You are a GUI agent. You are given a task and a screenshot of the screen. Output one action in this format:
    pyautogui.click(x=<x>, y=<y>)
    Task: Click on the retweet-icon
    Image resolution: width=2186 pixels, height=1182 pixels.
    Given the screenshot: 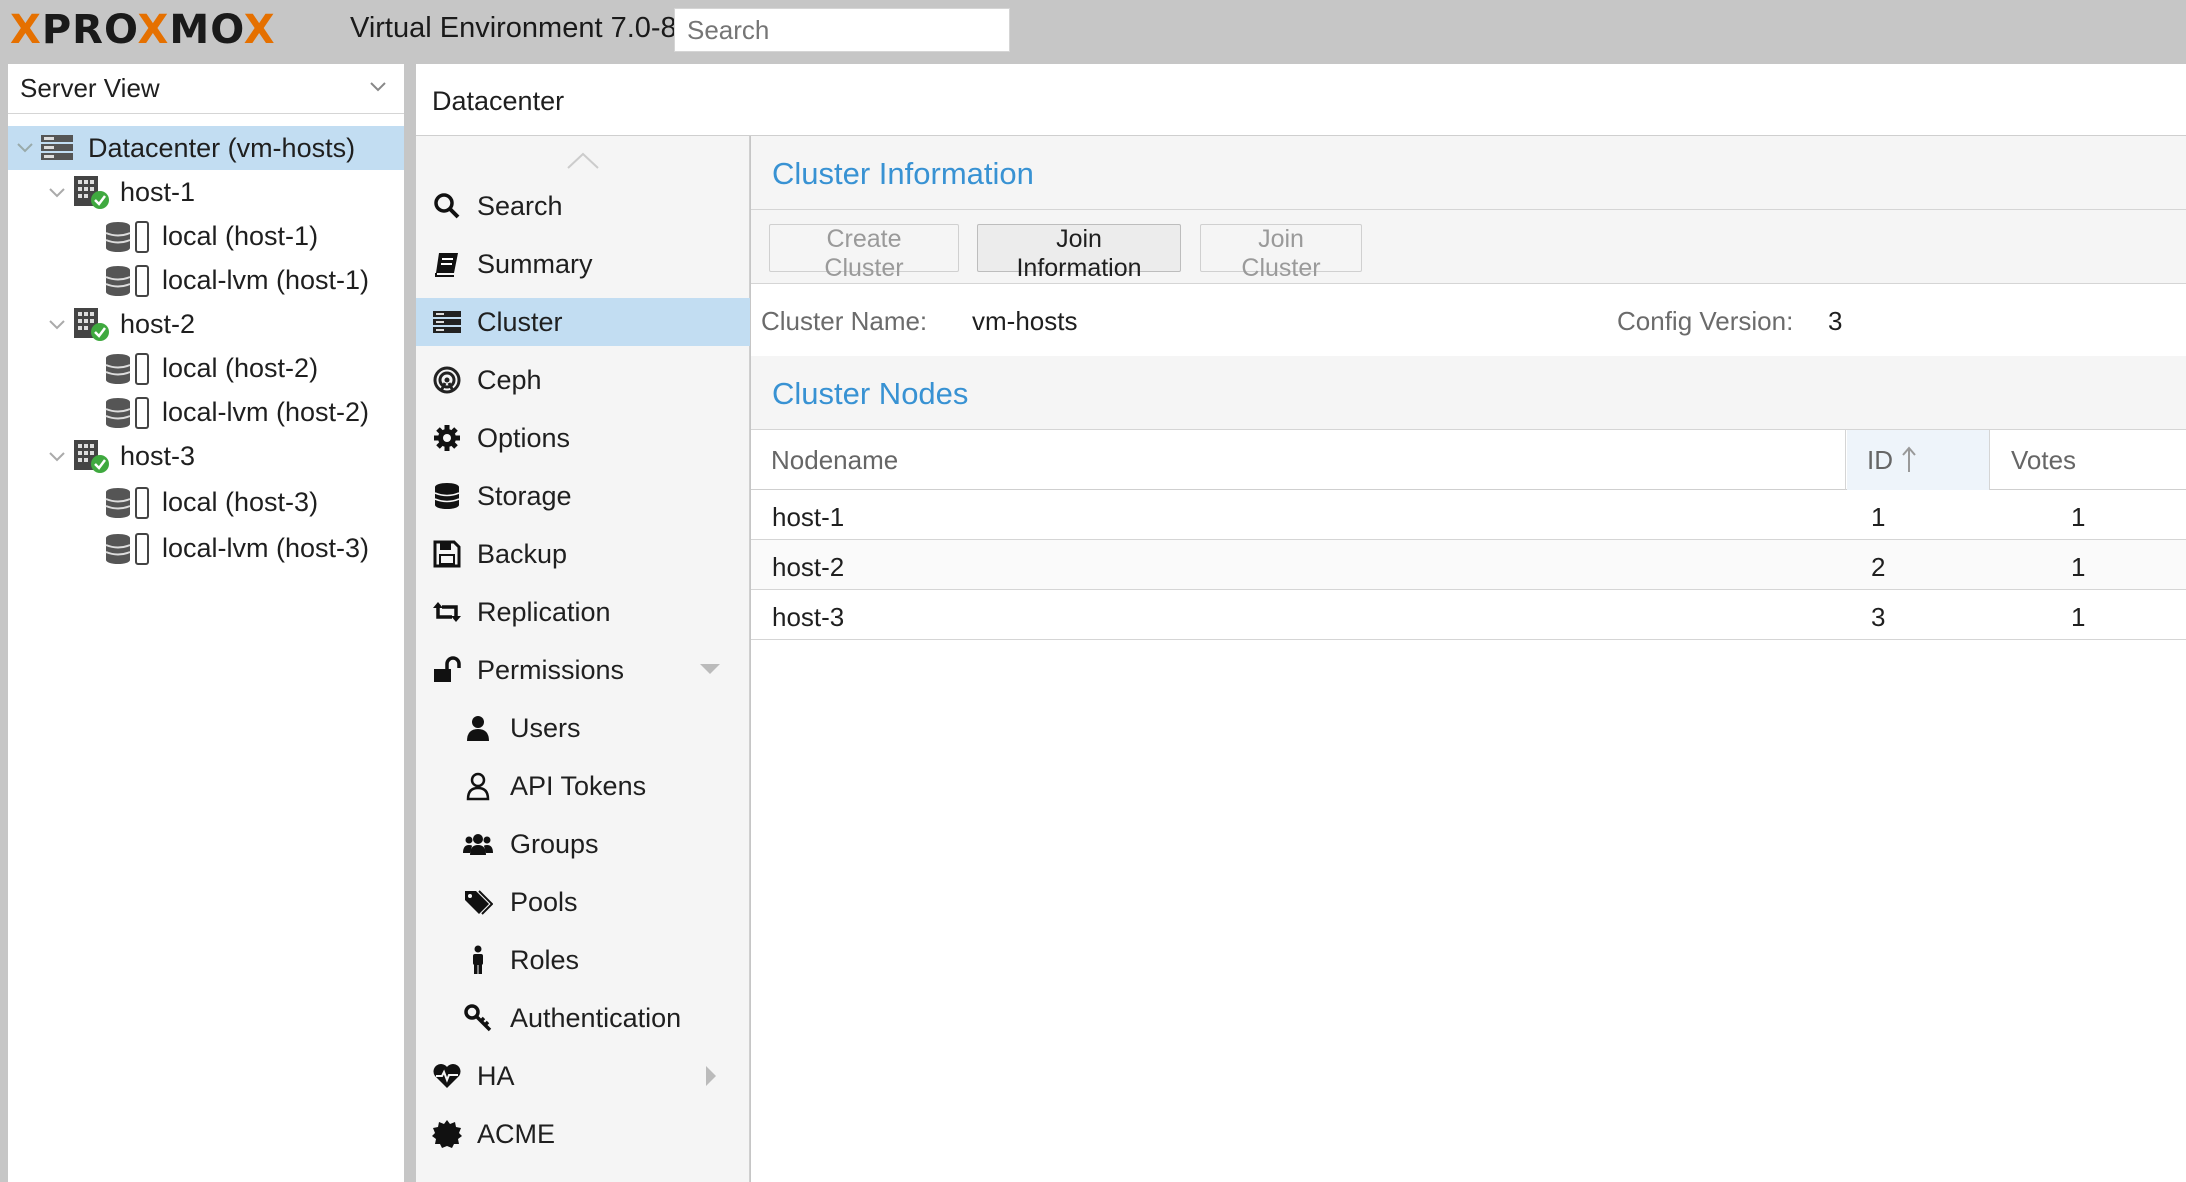 What is the action you would take?
    pyautogui.click(x=447, y=612)
    